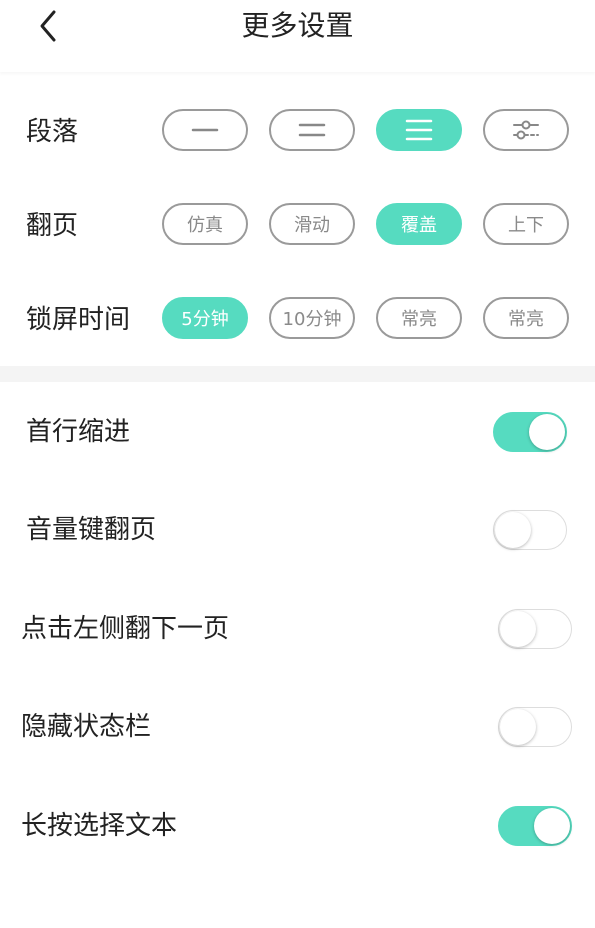  What do you see at coordinates (99, 826) in the screenshot?
I see `toggle-label: 长按选择文本` at bounding box center [99, 826].